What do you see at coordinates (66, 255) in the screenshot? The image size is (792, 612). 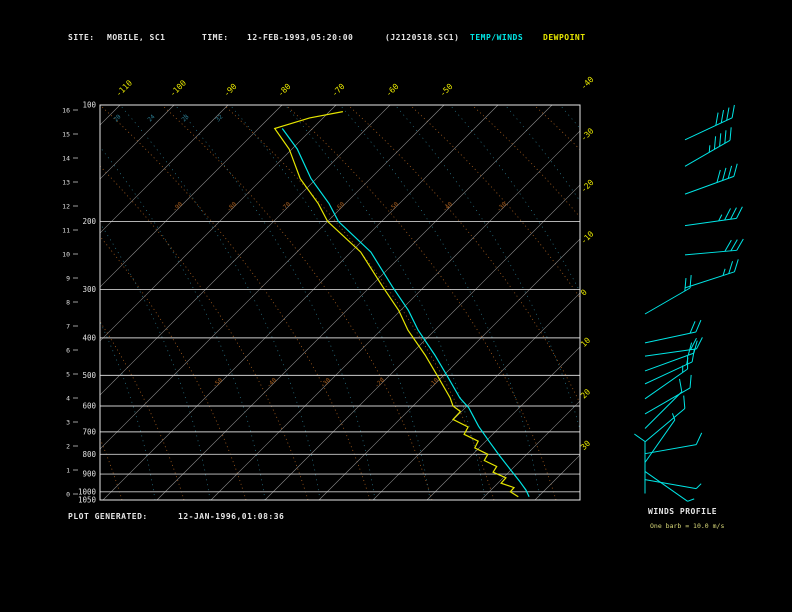 I see `axis-tick-label: 10` at bounding box center [66, 255].